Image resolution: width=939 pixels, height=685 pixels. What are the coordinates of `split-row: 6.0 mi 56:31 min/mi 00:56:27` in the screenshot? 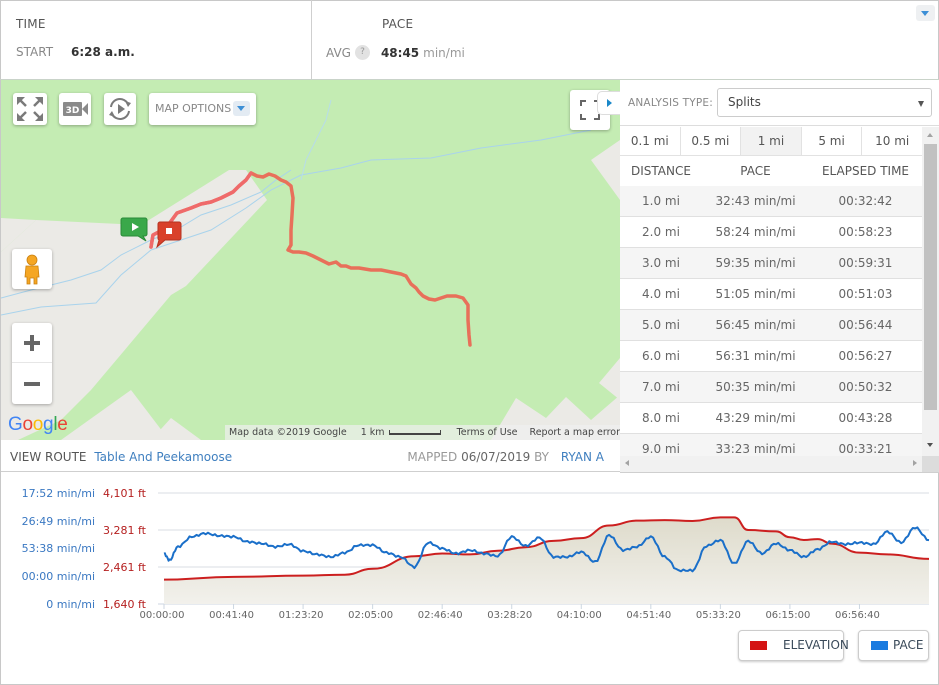 It's located at (771, 356).